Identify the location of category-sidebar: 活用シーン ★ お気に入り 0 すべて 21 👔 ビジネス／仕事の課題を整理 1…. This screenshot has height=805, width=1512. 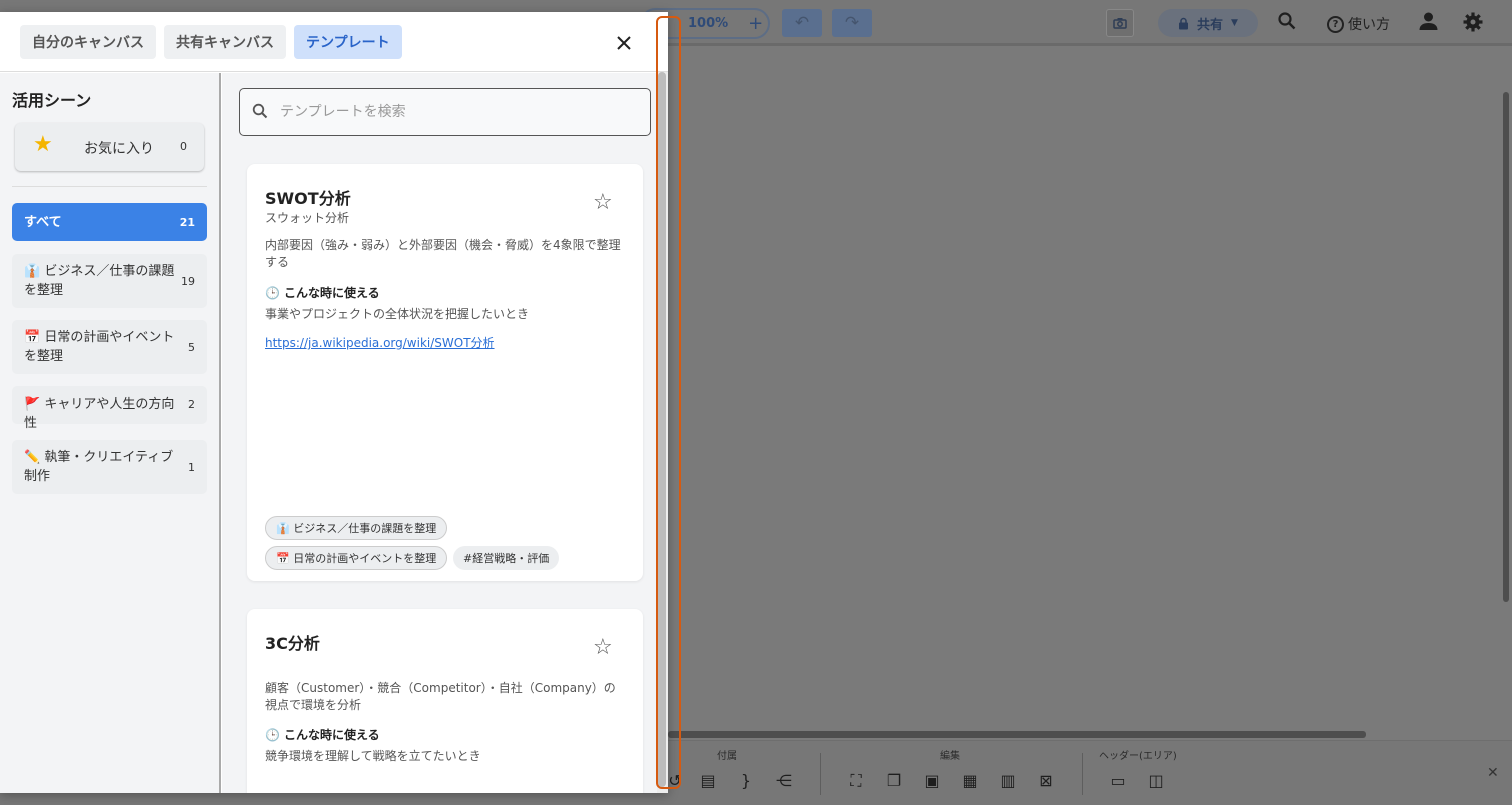
(110, 433).